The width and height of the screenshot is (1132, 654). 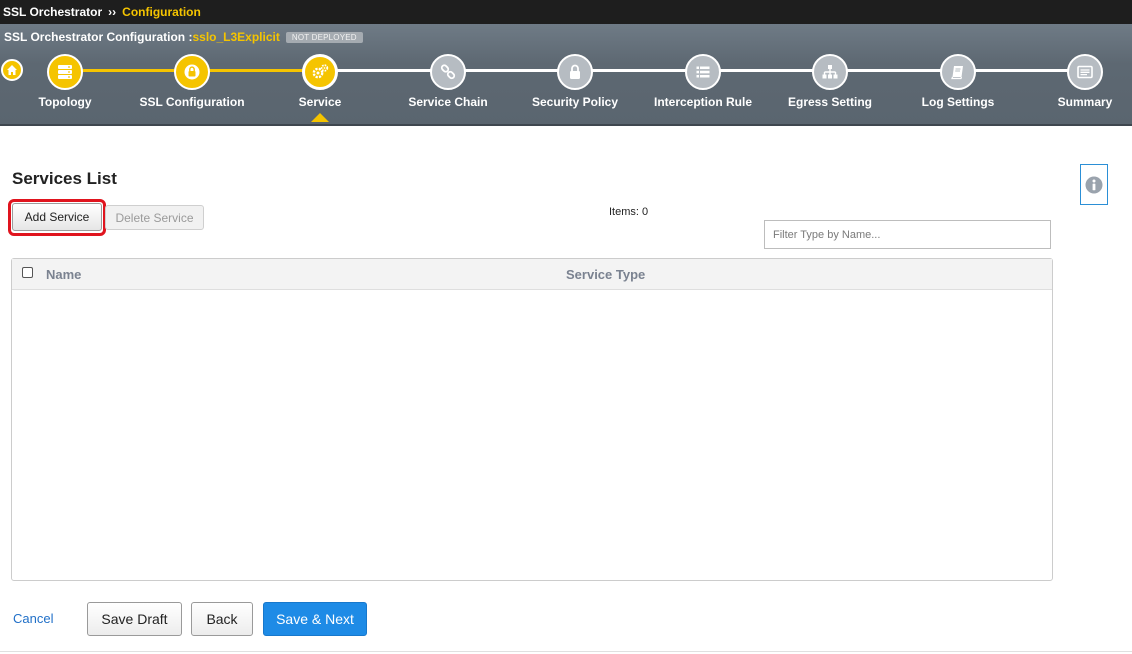 What do you see at coordinates (605, 274) in the screenshot?
I see `column-header-service-type: Service Type` at bounding box center [605, 274].